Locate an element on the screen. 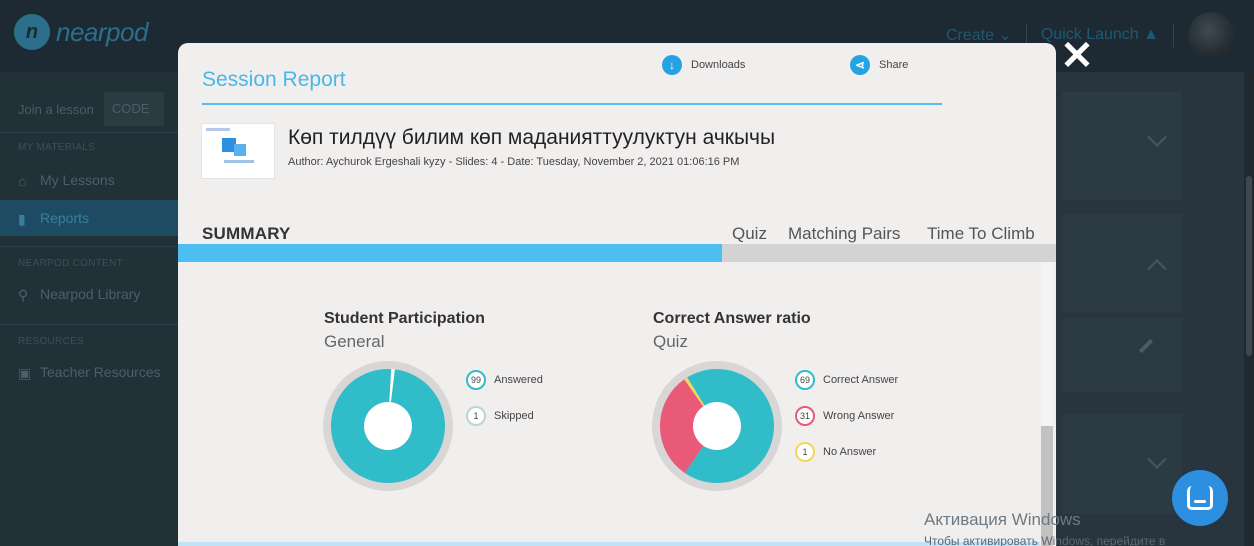  sidebar-item-reports: ▮ Reports is located at coordinates (89, 218).